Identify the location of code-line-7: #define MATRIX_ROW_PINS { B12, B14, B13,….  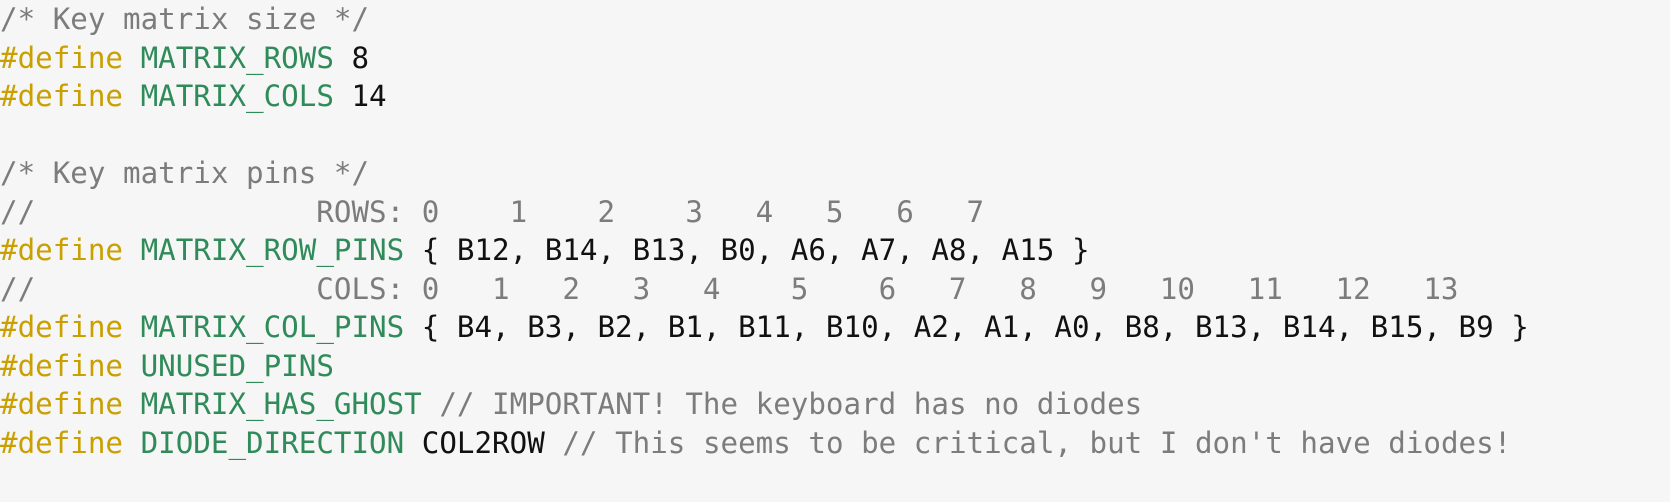
(835, 250).